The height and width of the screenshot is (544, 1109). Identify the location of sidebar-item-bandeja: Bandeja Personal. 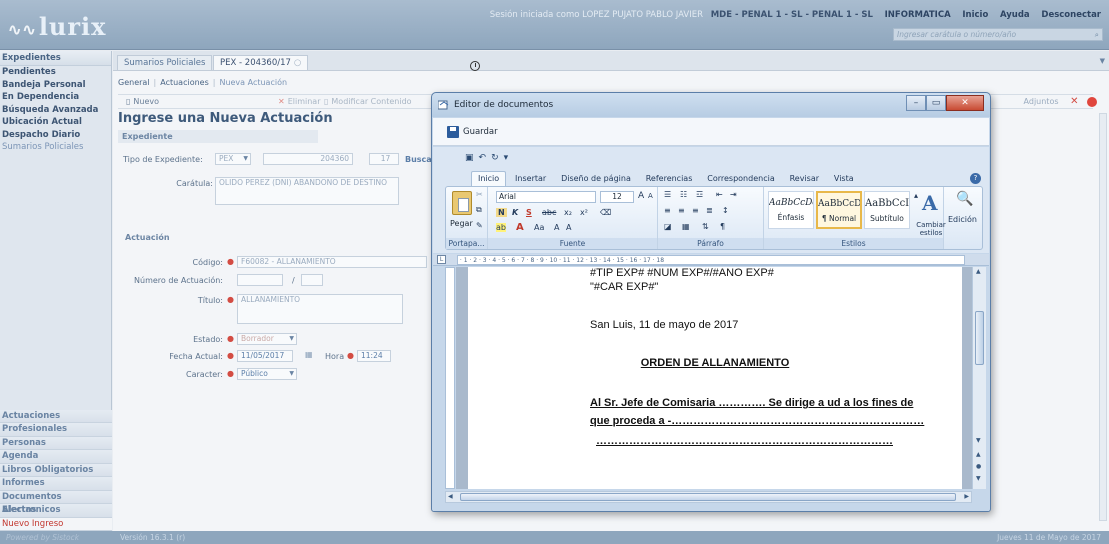
(55, 85).